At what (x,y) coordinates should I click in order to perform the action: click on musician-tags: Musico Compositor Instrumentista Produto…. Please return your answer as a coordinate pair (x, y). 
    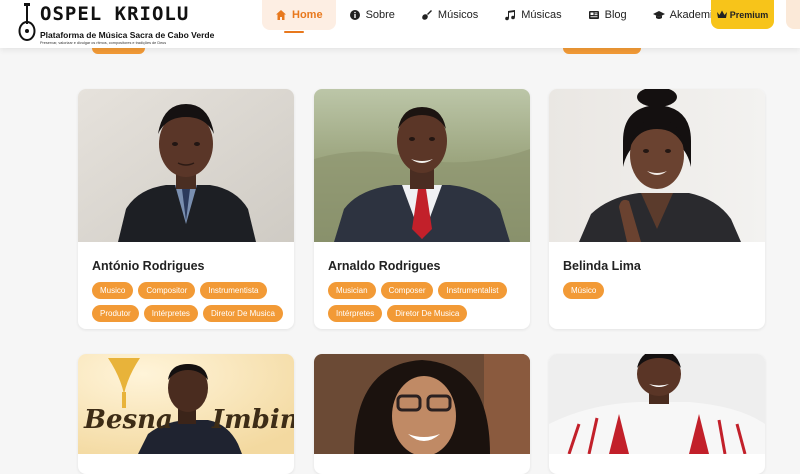
    Looking at the image, I should click on (189, 302).